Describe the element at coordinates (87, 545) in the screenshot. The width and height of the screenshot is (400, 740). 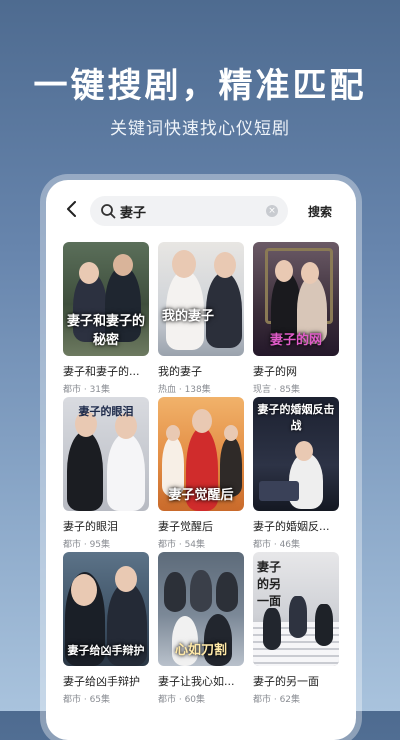
I see `result-meta: 都市 · 95集` at that location.